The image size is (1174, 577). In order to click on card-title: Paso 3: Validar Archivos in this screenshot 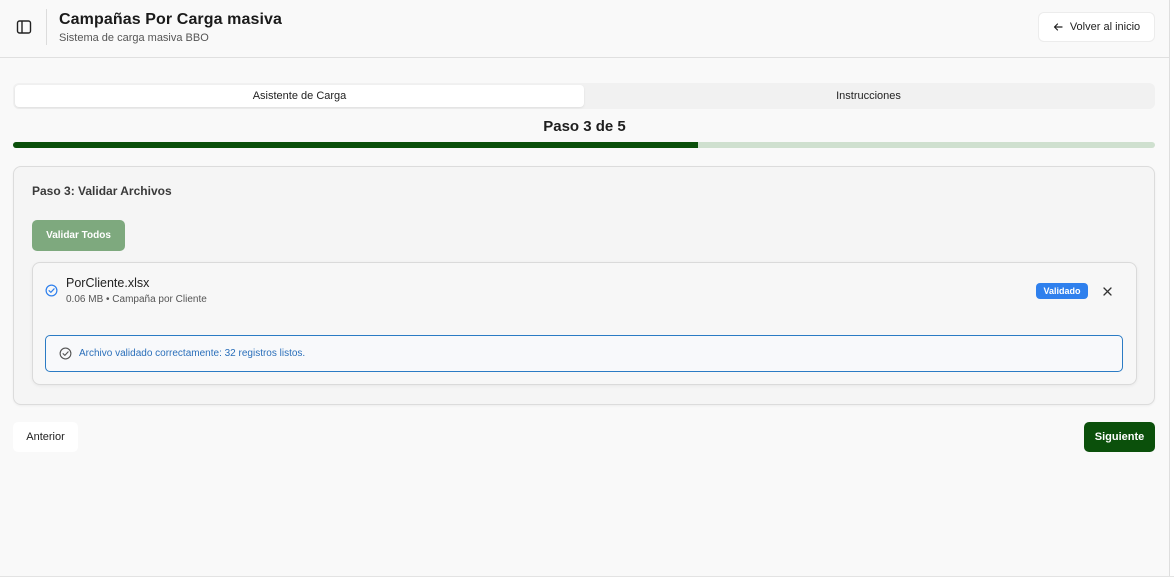, I will do `click(102, 191)`.